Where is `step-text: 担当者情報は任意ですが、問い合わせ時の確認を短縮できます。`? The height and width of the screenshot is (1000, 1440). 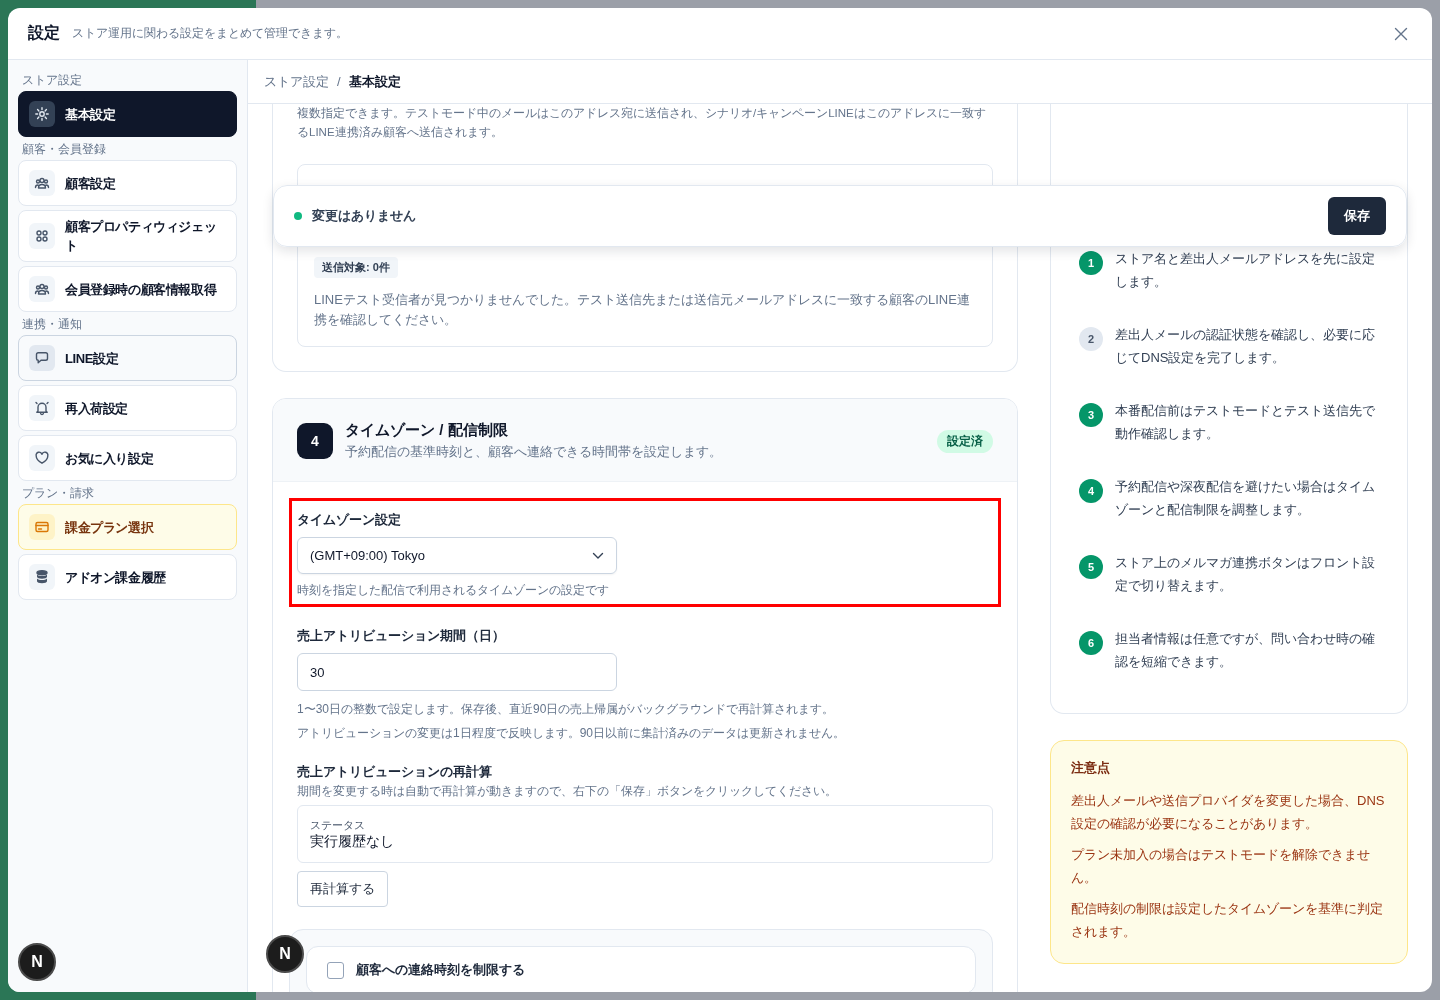
step-text: 担当者情報は任意ですが、問い合わせ時の確認を短縮できます。 is located at coordinates (1245, 650).